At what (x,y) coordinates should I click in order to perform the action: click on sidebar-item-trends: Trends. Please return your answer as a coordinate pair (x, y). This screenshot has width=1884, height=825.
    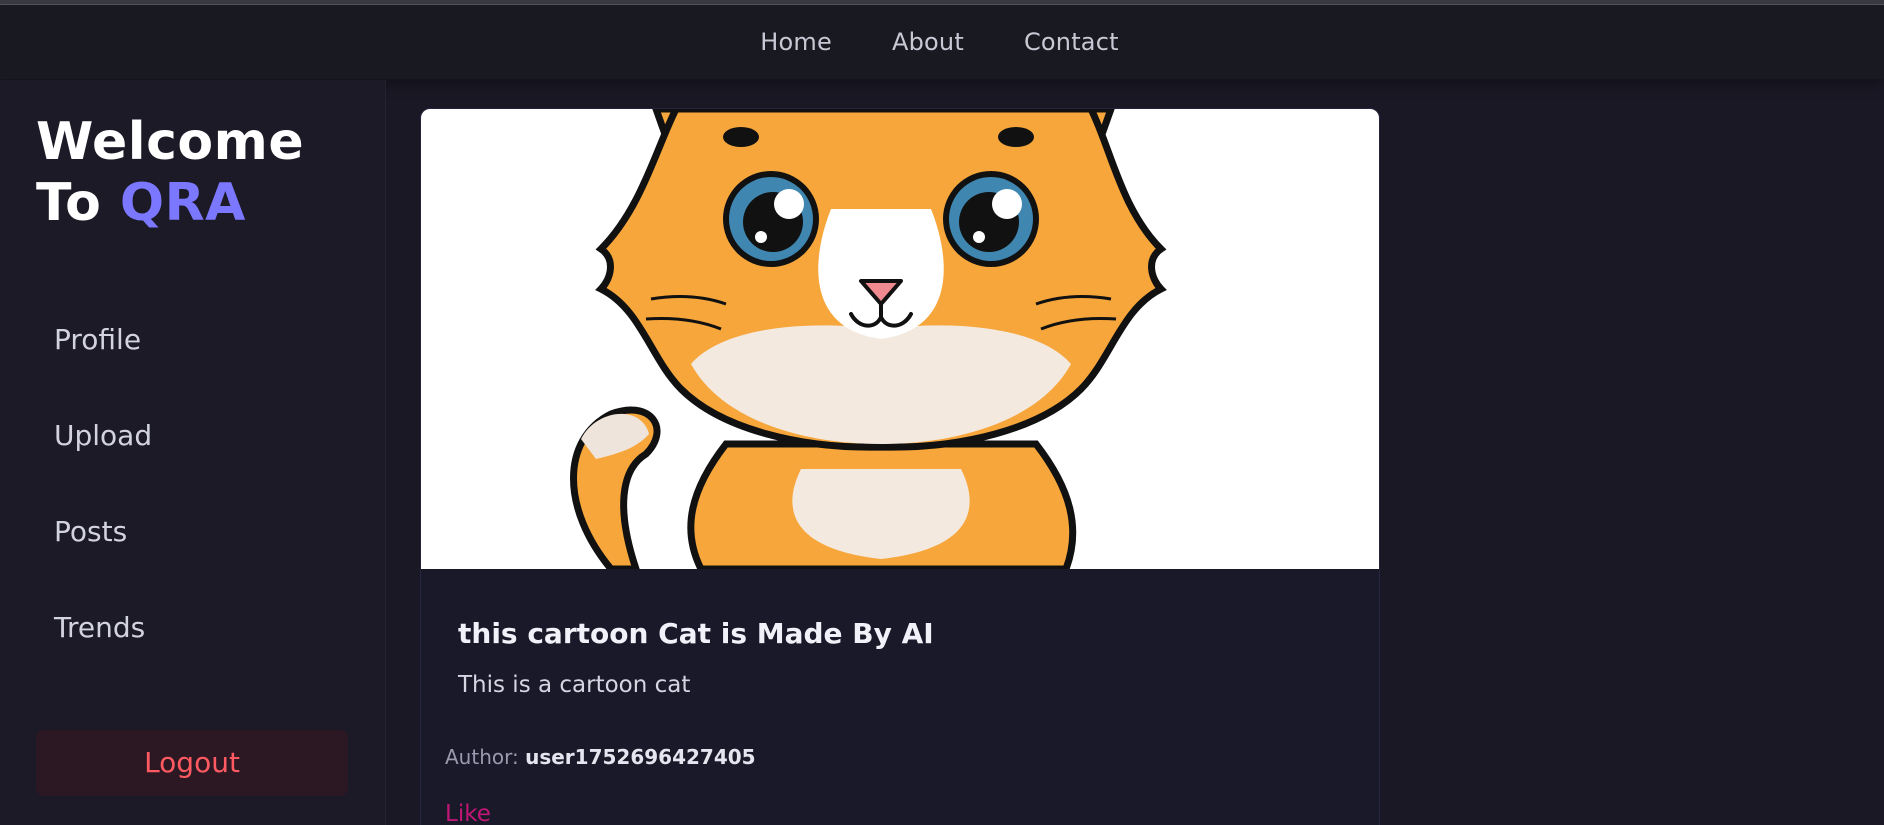
    Looking at the image, I should click on (99, 627).